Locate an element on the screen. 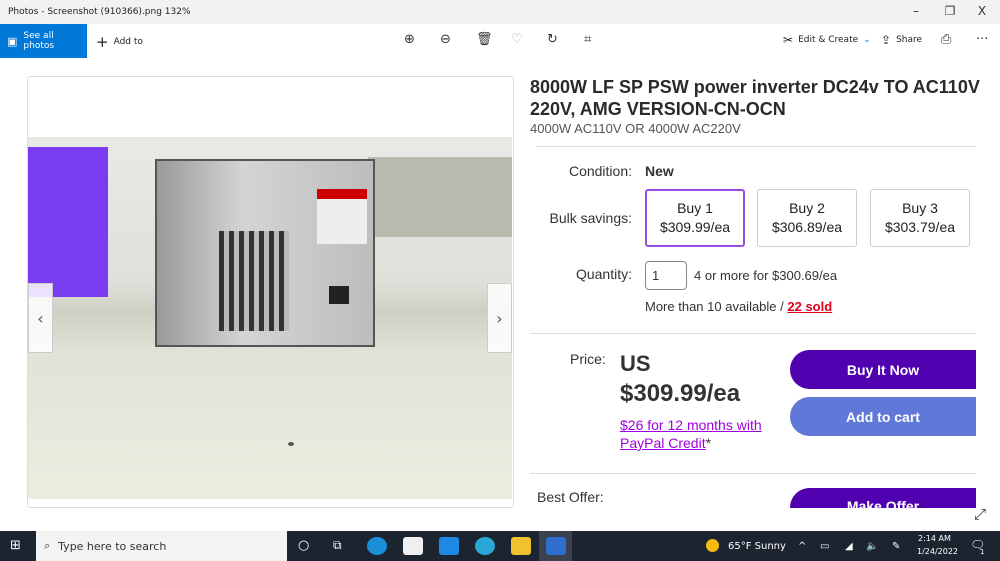  search-icon: ⌕ is located at coordinates (47, 545).